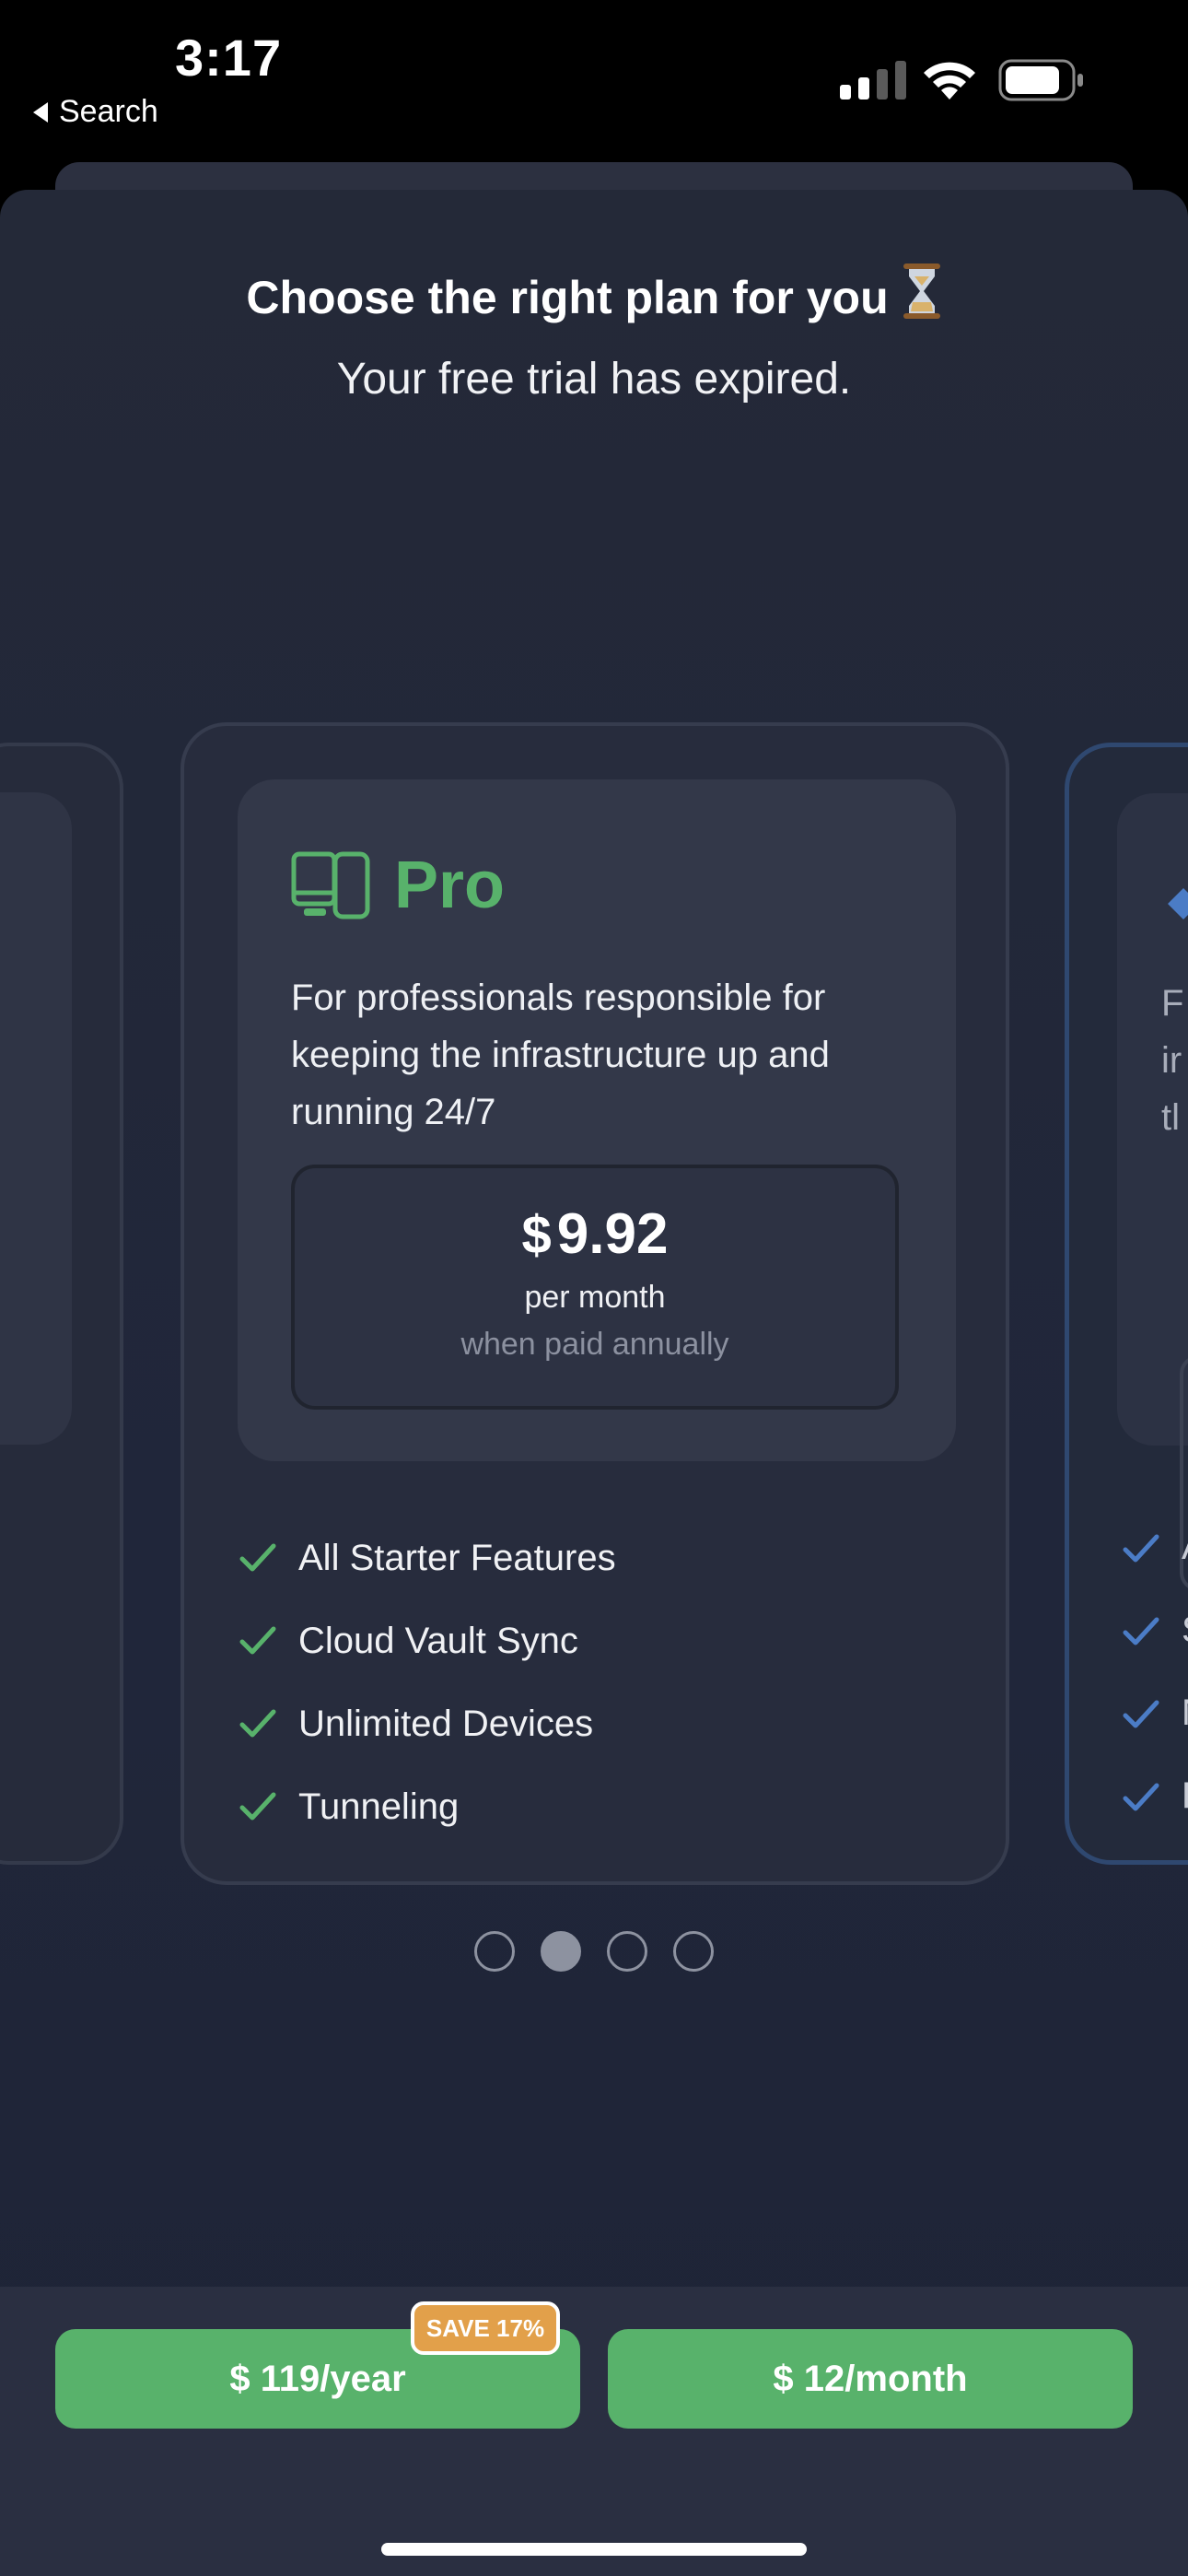 The width and height of the screenshot is (1188, 2576). What do you see at coordinates (1185, 1547) in the screenshot?
I see `next-plan-feature-1: A` at bounding box center [1185, 1547].